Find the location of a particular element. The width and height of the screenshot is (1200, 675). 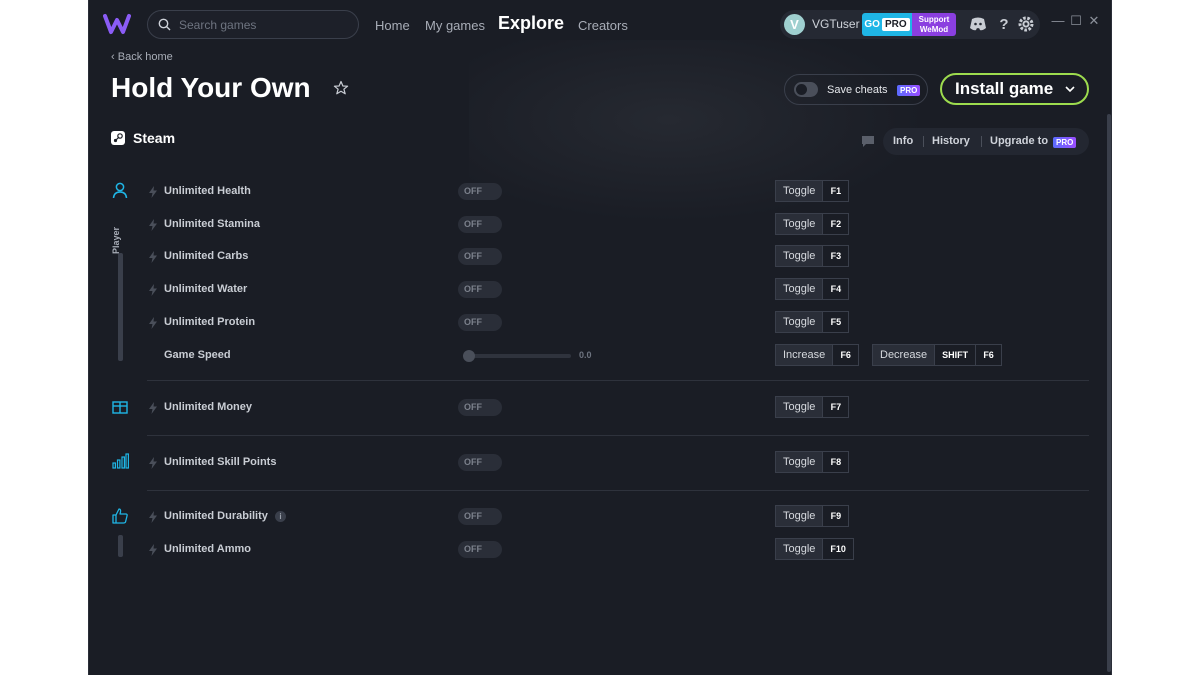

hotkey-toggle: Toggle F3 is located at coordinates (812, 256).